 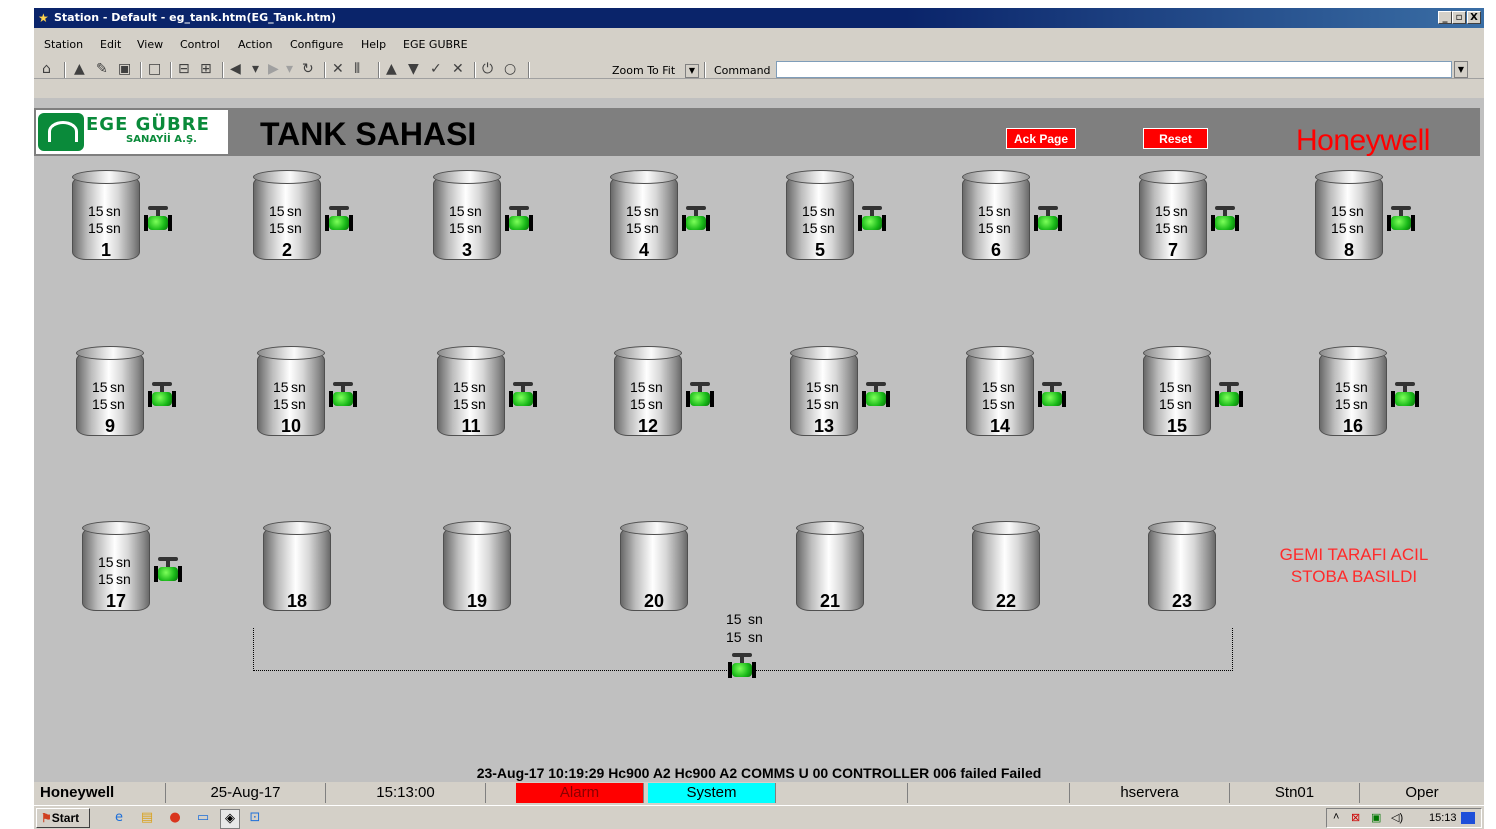 I want to click on battery-icon: ▣, so click(x=1376, y=817).